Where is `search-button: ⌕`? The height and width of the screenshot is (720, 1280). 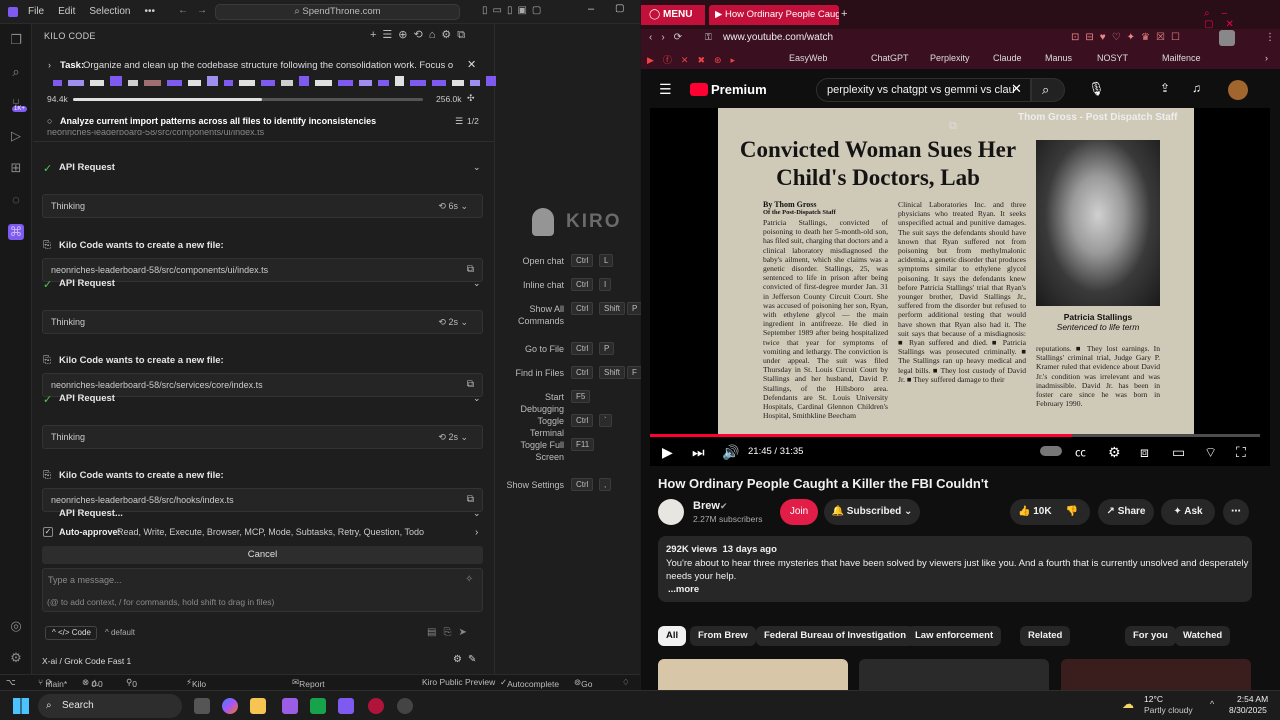 search-button: ⌕ is located at coordinates (1048, 90).